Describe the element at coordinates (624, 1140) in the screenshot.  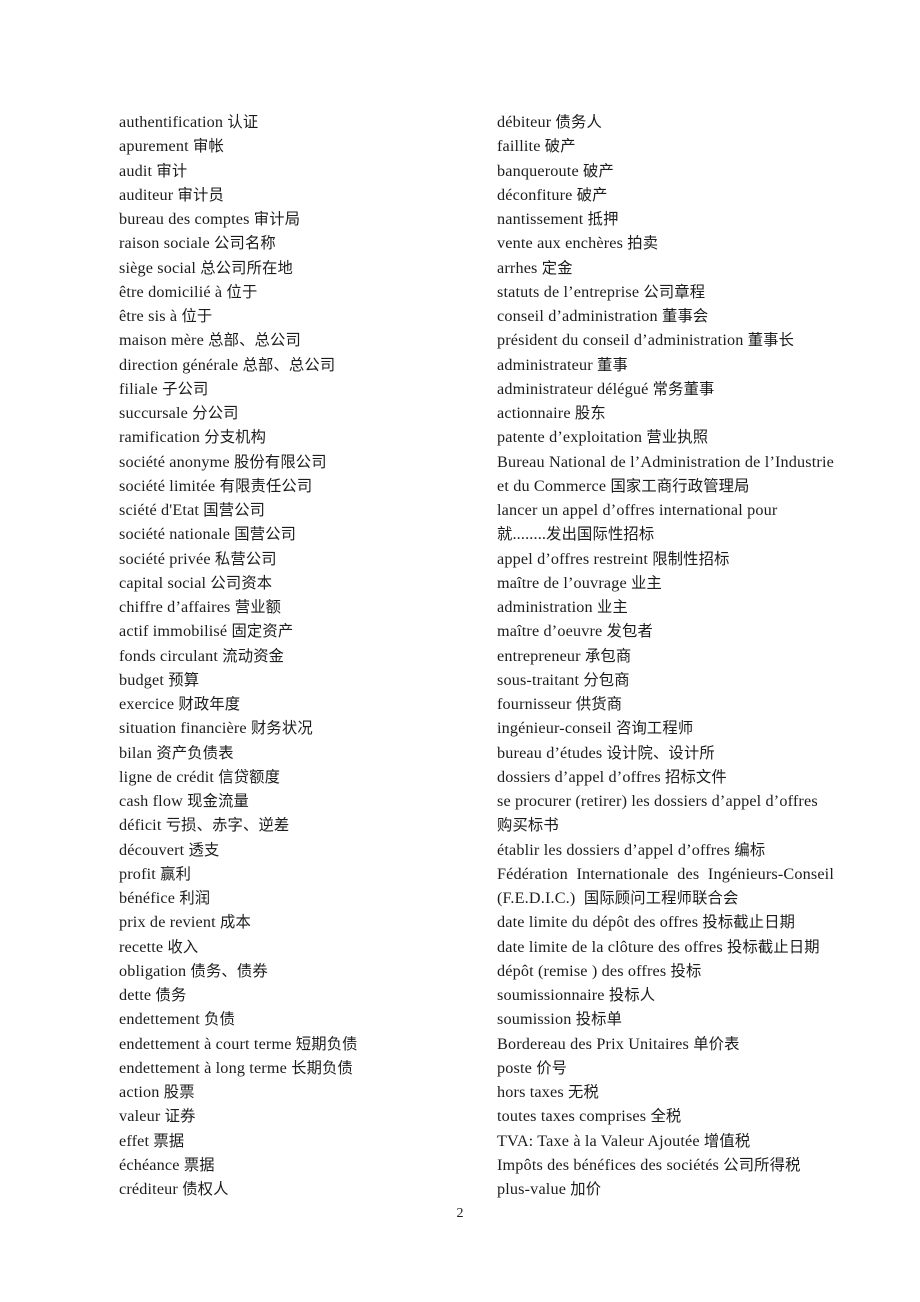
I see `glossary-entry: TVA: Taxe à la Valeur Ajoutée 增值税` at that location.